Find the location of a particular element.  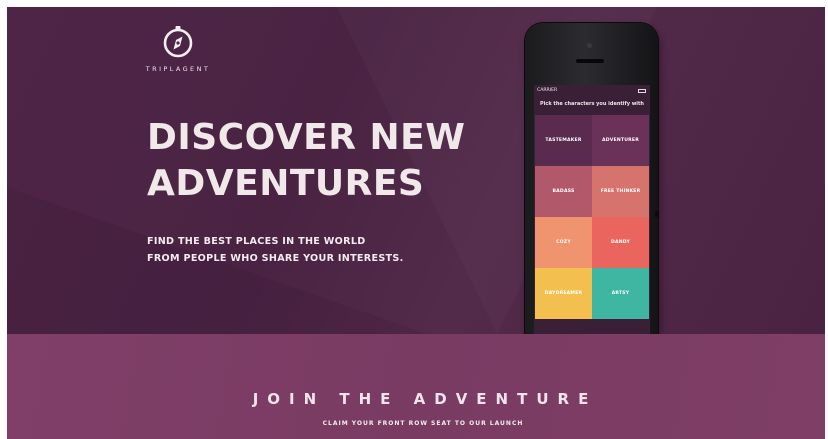

hero-headline: DISCOVER NEW ADVENTURES is located at coordinates (317, 161).